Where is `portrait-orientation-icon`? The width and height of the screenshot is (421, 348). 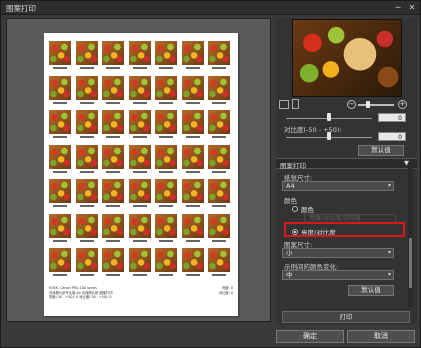 portrait-orientation-icon is located at coordinates (295, 104).